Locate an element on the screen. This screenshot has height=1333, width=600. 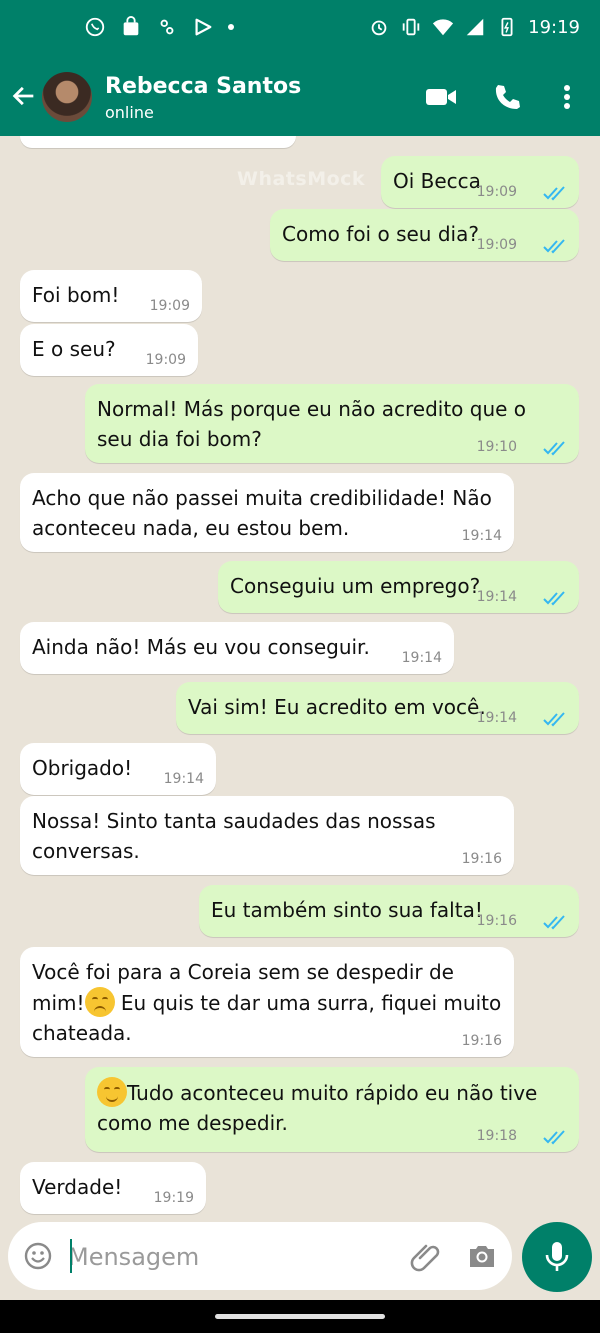
chat-header: Rebecca Santos online WhatsMock is located at coordinates (300, 124).